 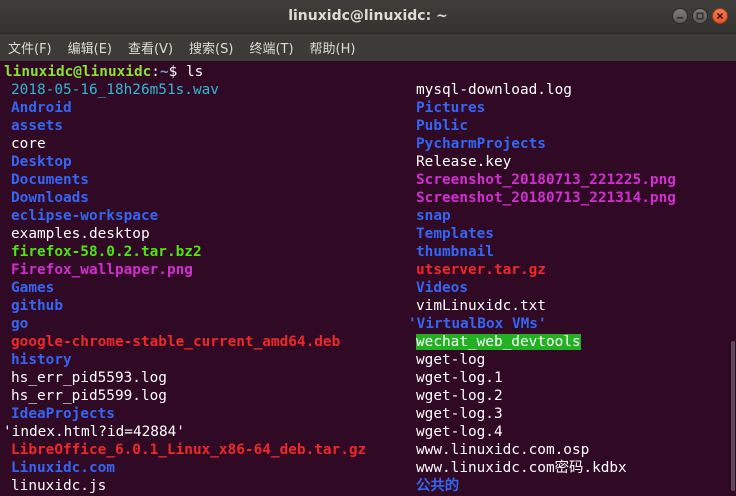 I want to click on file-name: vimLinuxidc.txt, so click(x=481, y=306).